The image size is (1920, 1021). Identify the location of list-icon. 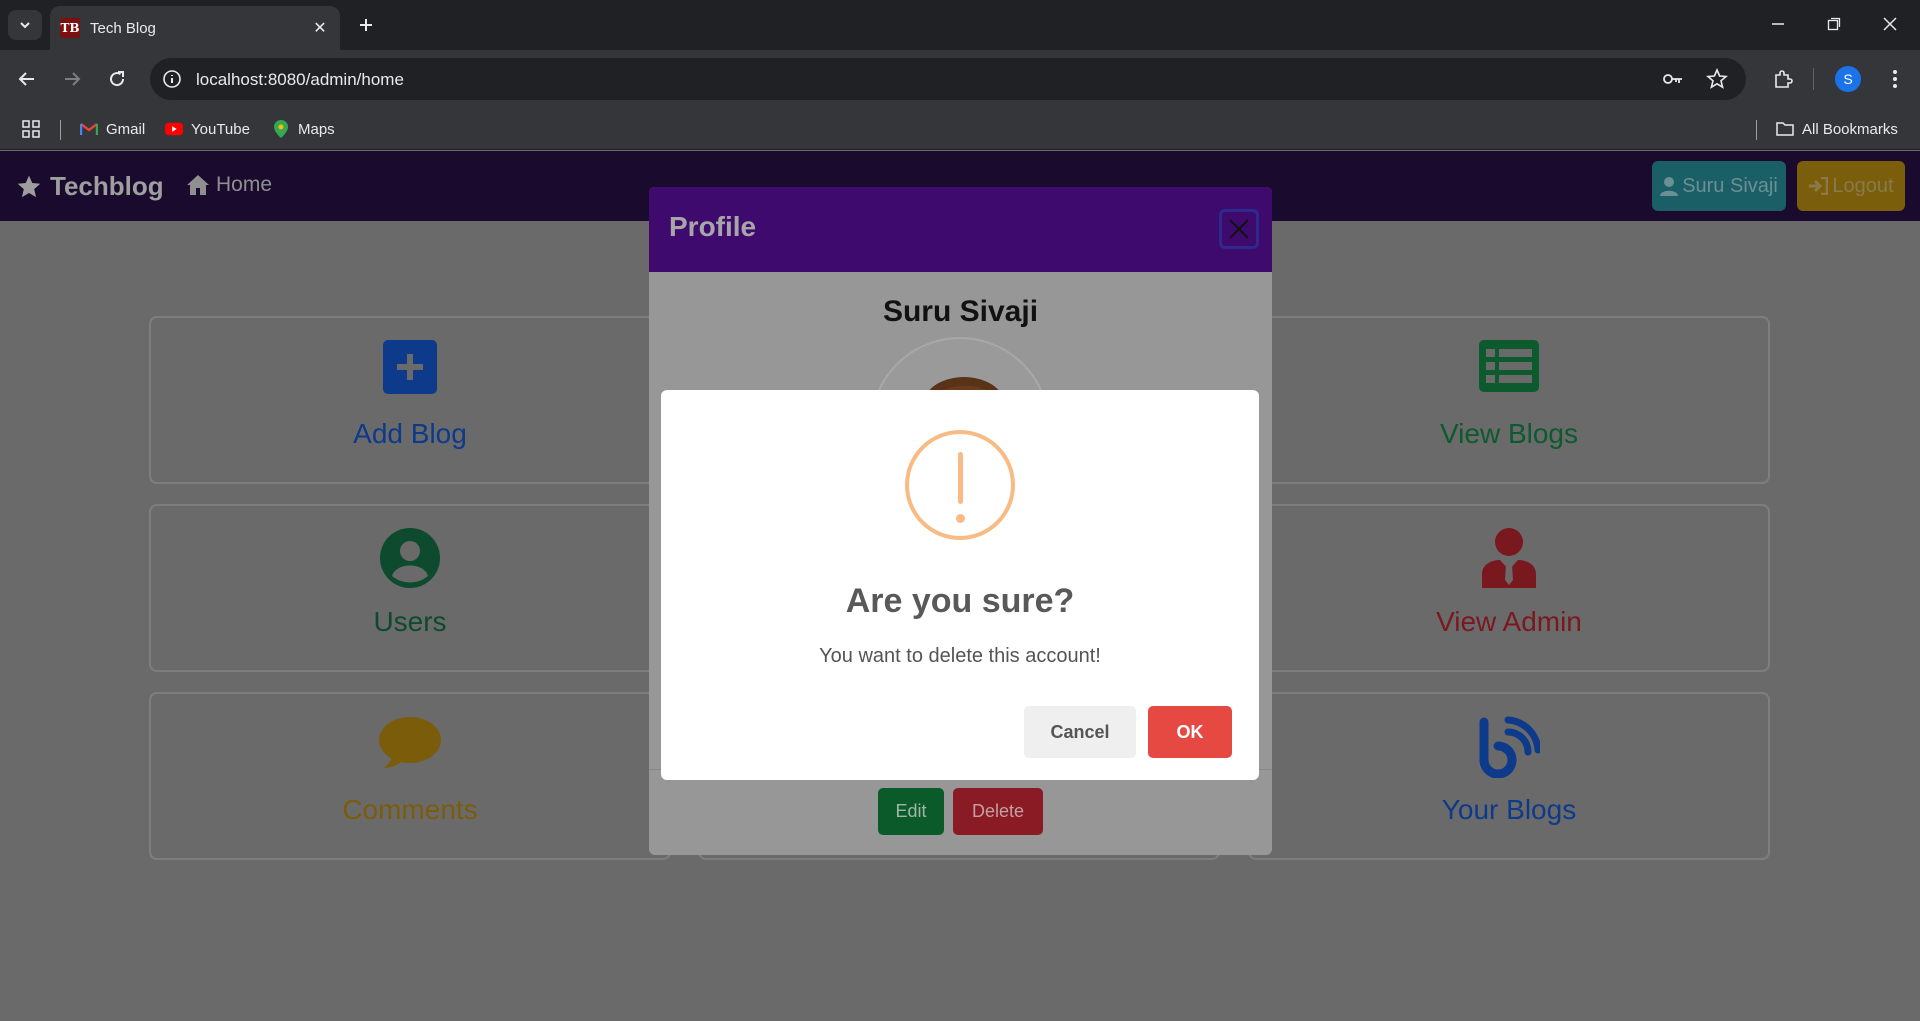
(1509, 366).